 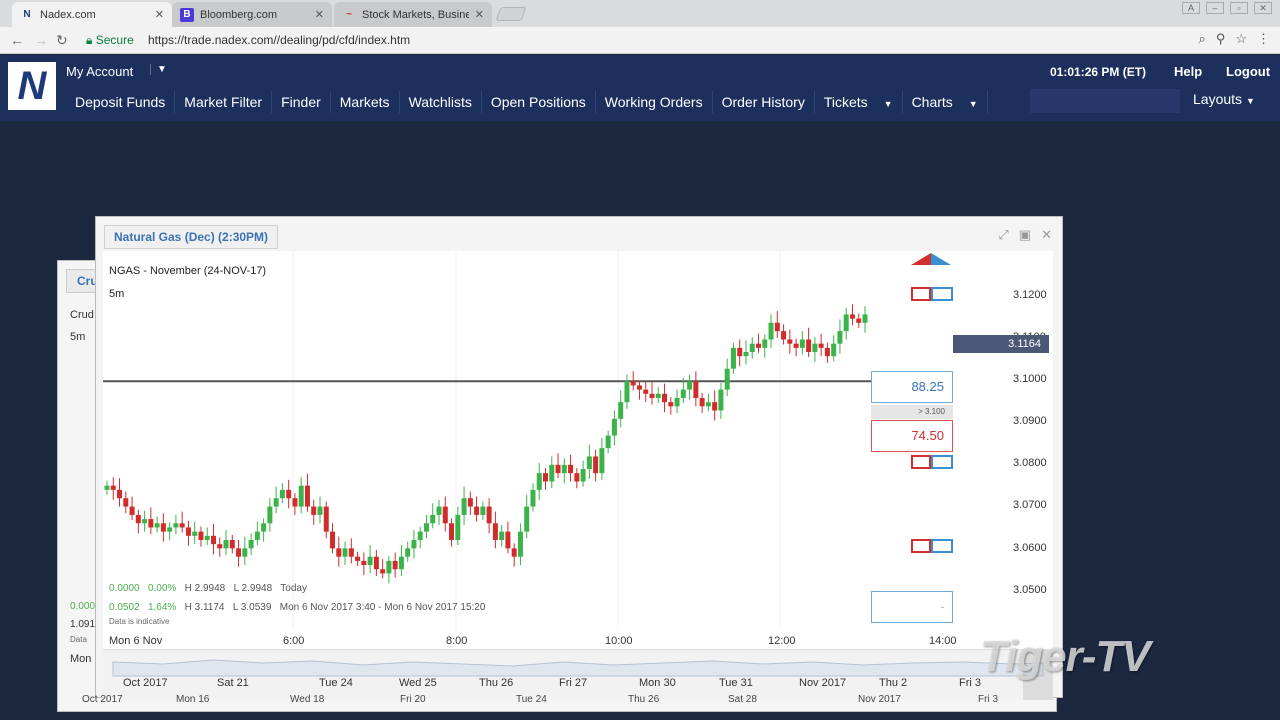 What do you see at coordinates (1239, 8) in the screenshot?
I see `restore-icon: ▫` at bounding box center [1239, 8].